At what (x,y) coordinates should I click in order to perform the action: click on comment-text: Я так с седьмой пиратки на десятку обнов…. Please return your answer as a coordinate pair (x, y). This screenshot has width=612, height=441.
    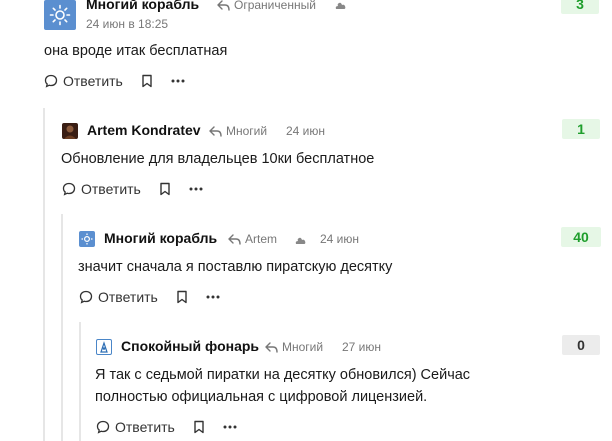
    Looking at the image, I should click on (282, 386).